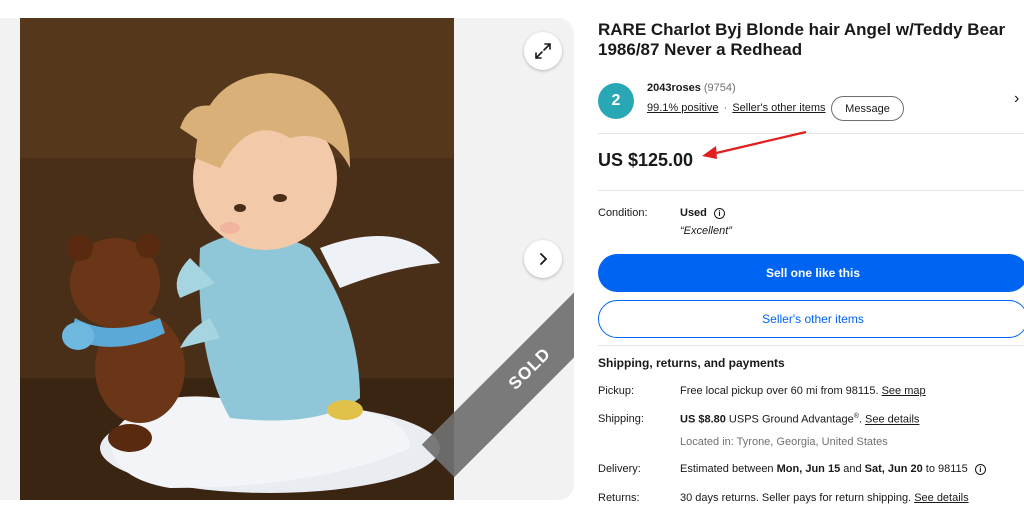 The height and width of the screenshot is (523, 1024). Describe the element at coordinates (728, 469) in the screenshot. I see `delivery-prefix: Estimated between` at that location.